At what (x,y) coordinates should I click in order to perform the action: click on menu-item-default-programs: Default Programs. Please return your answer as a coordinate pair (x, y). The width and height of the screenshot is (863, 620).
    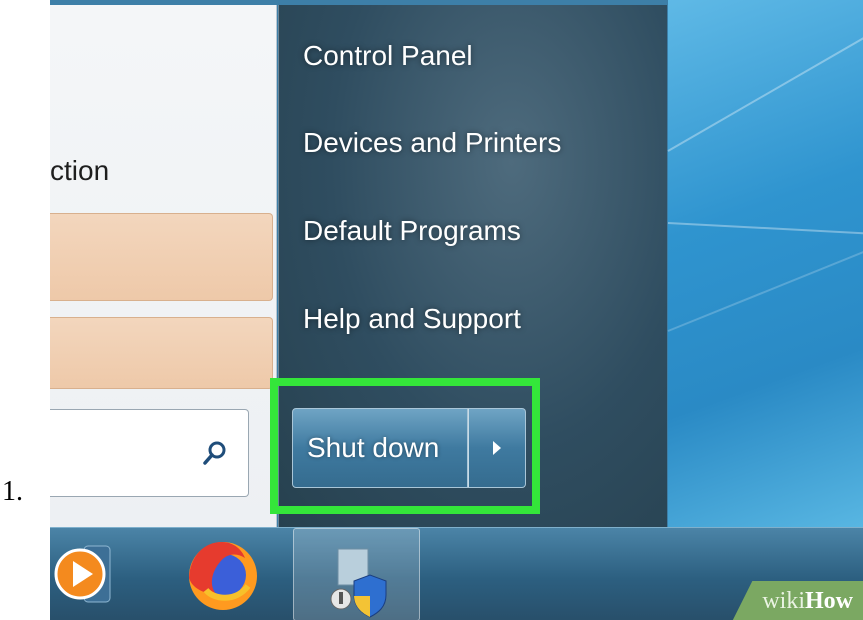
    Looking at the image, I should click on (412, 231).